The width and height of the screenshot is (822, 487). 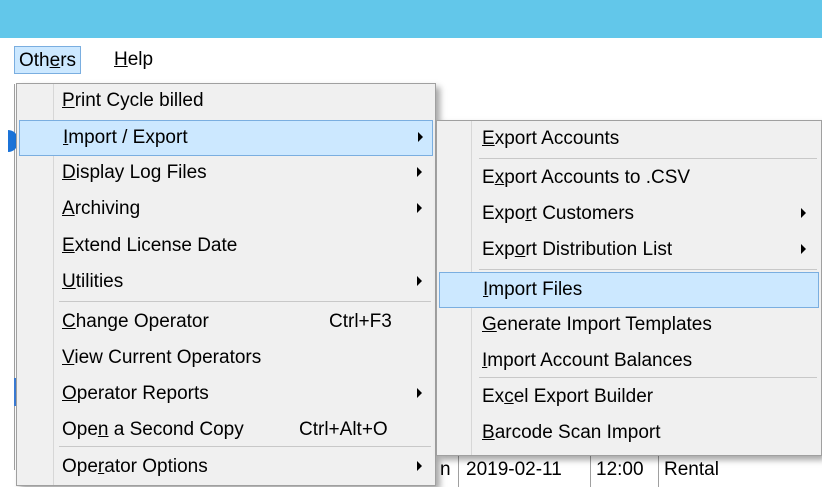 What do you see at coordinates (489, 324) in the screenshot?
I see `menu-item-label-acc: G` at bounding box center [489, 324].